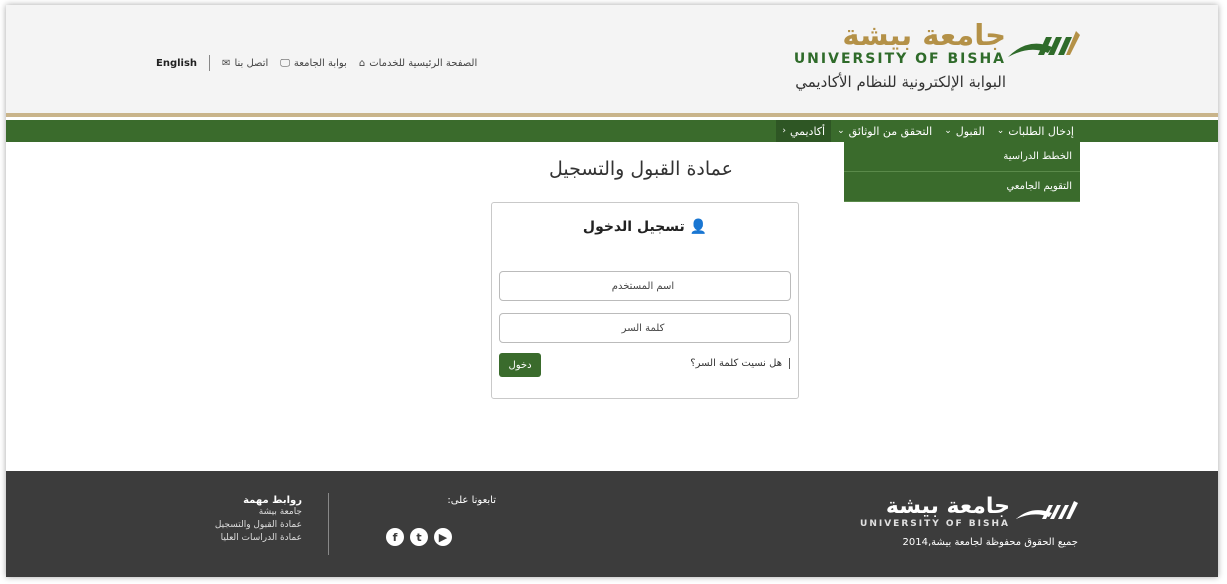 The width and height of the screenshot is (1227, 584). I want to click on footer-logo-icon, so click(1047, 510).